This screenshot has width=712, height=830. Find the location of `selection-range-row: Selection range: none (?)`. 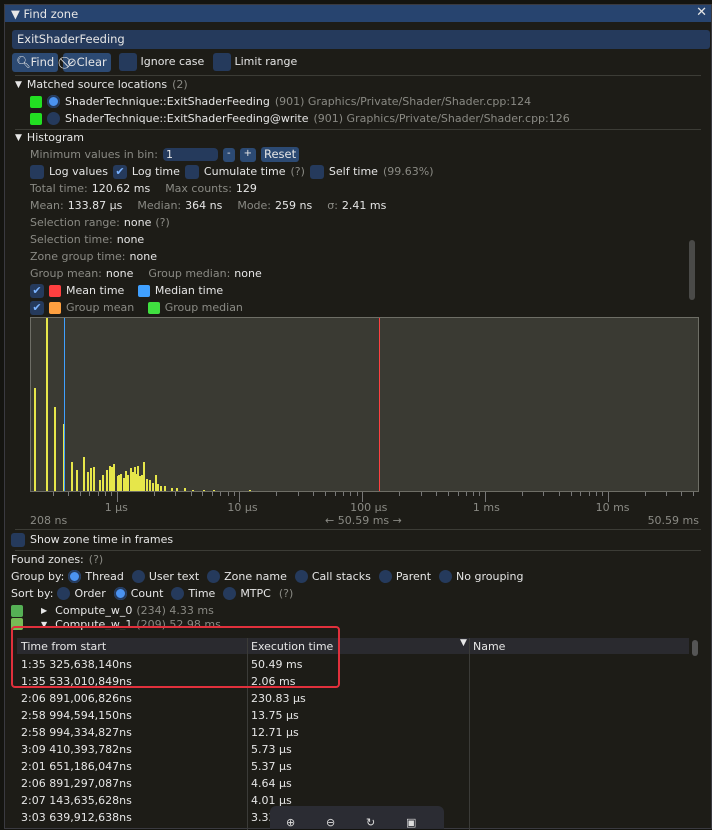

selection-range-row: Selection range: none (?) is located at coordinates (100, 222).